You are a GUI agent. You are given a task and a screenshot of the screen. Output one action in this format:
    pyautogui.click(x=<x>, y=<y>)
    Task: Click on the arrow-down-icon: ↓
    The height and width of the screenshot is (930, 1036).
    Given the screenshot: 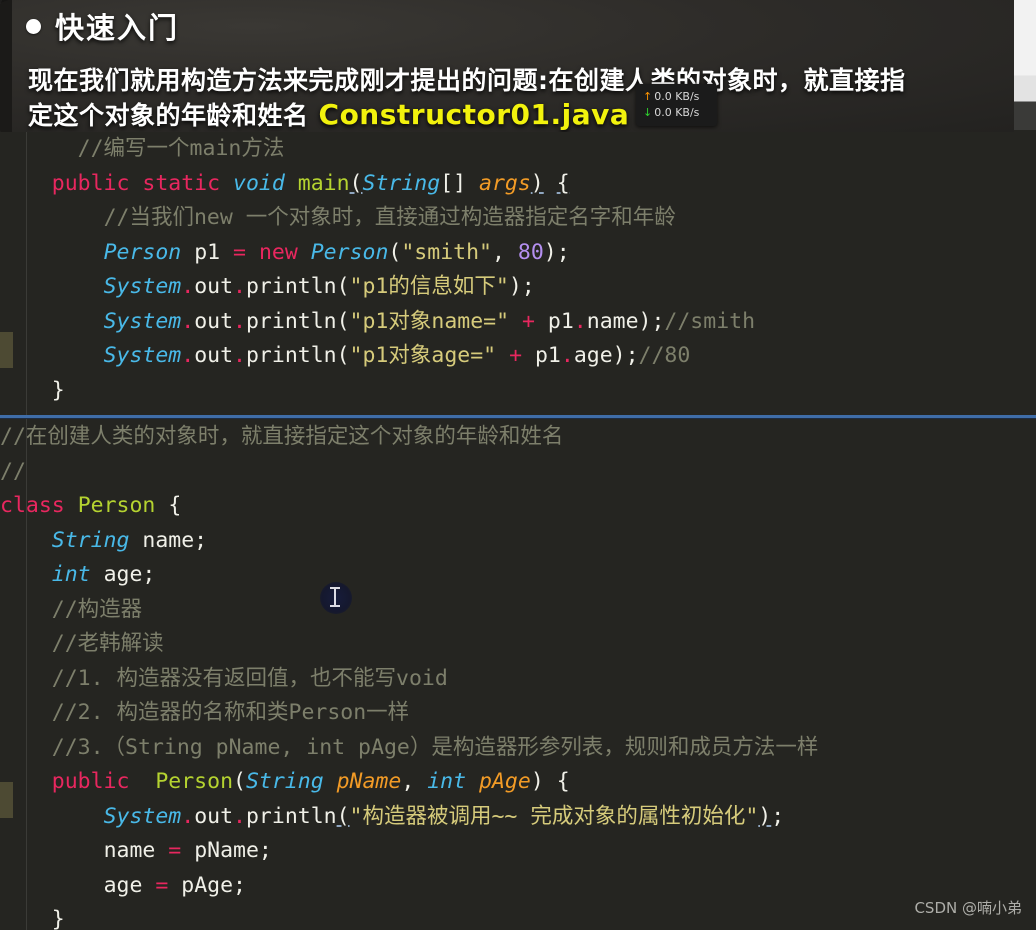 What is the action you would take?
    pyautogui.click(x=648, y=112)
    